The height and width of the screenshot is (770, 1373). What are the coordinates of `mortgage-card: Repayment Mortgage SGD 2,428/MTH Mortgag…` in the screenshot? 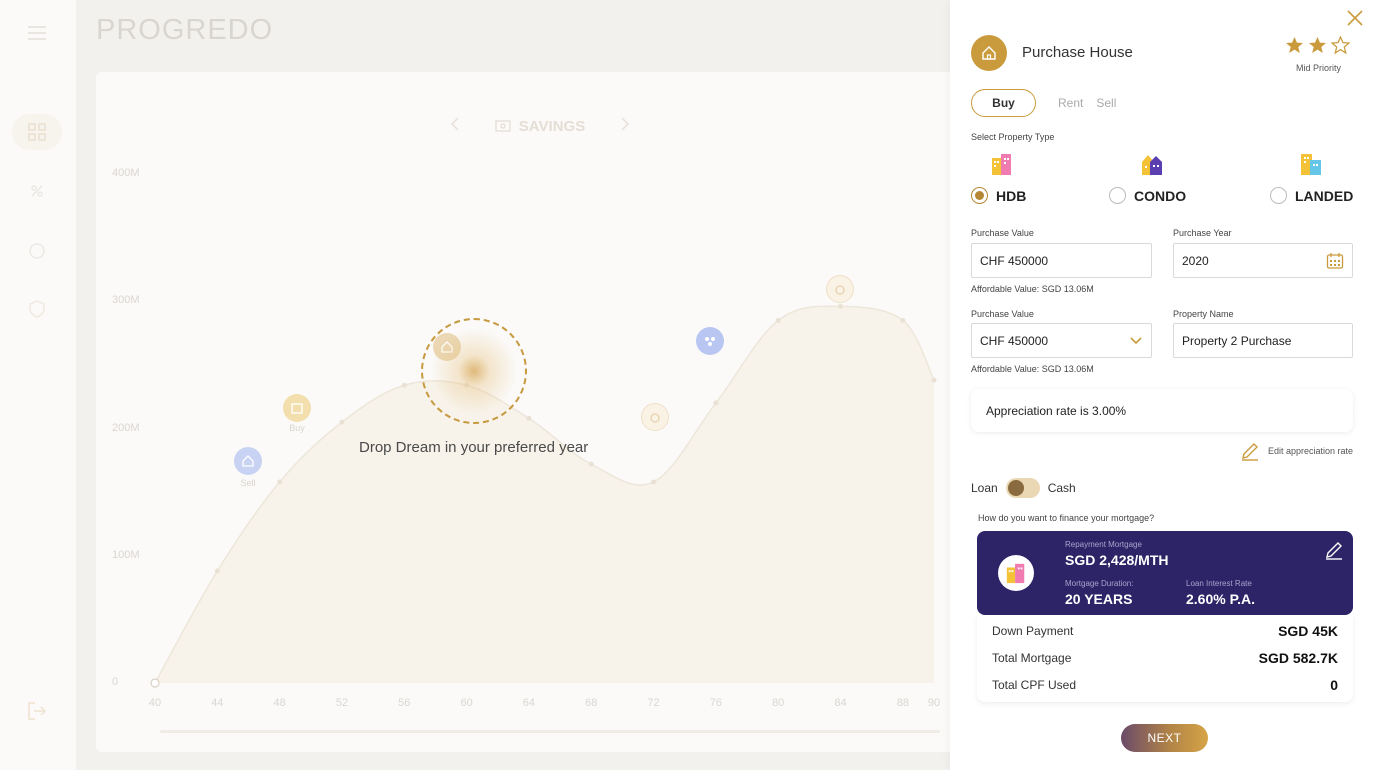 It's located at (1165, 573).